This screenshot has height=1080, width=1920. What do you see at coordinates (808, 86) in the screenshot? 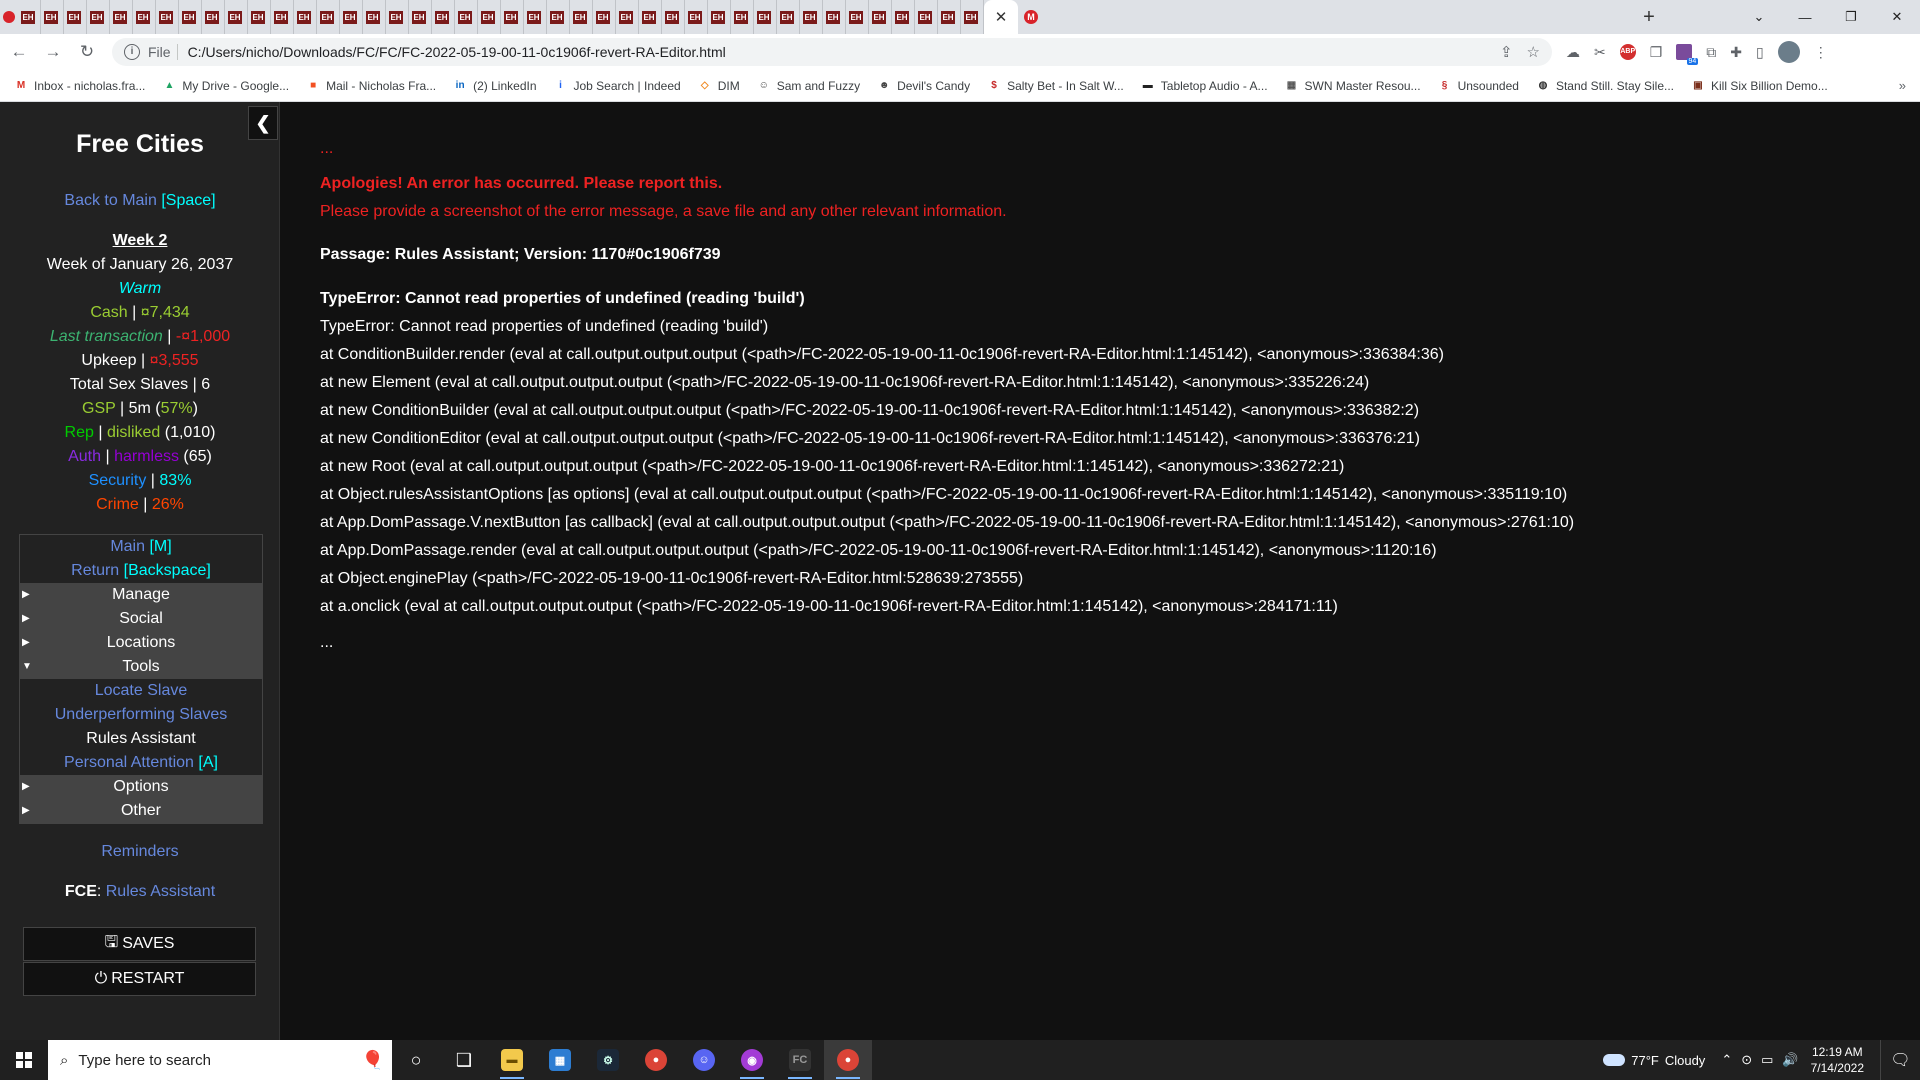
I see `bookmark-item: ☺ Sam and Fuzzy` at bounding box center [808, 86].